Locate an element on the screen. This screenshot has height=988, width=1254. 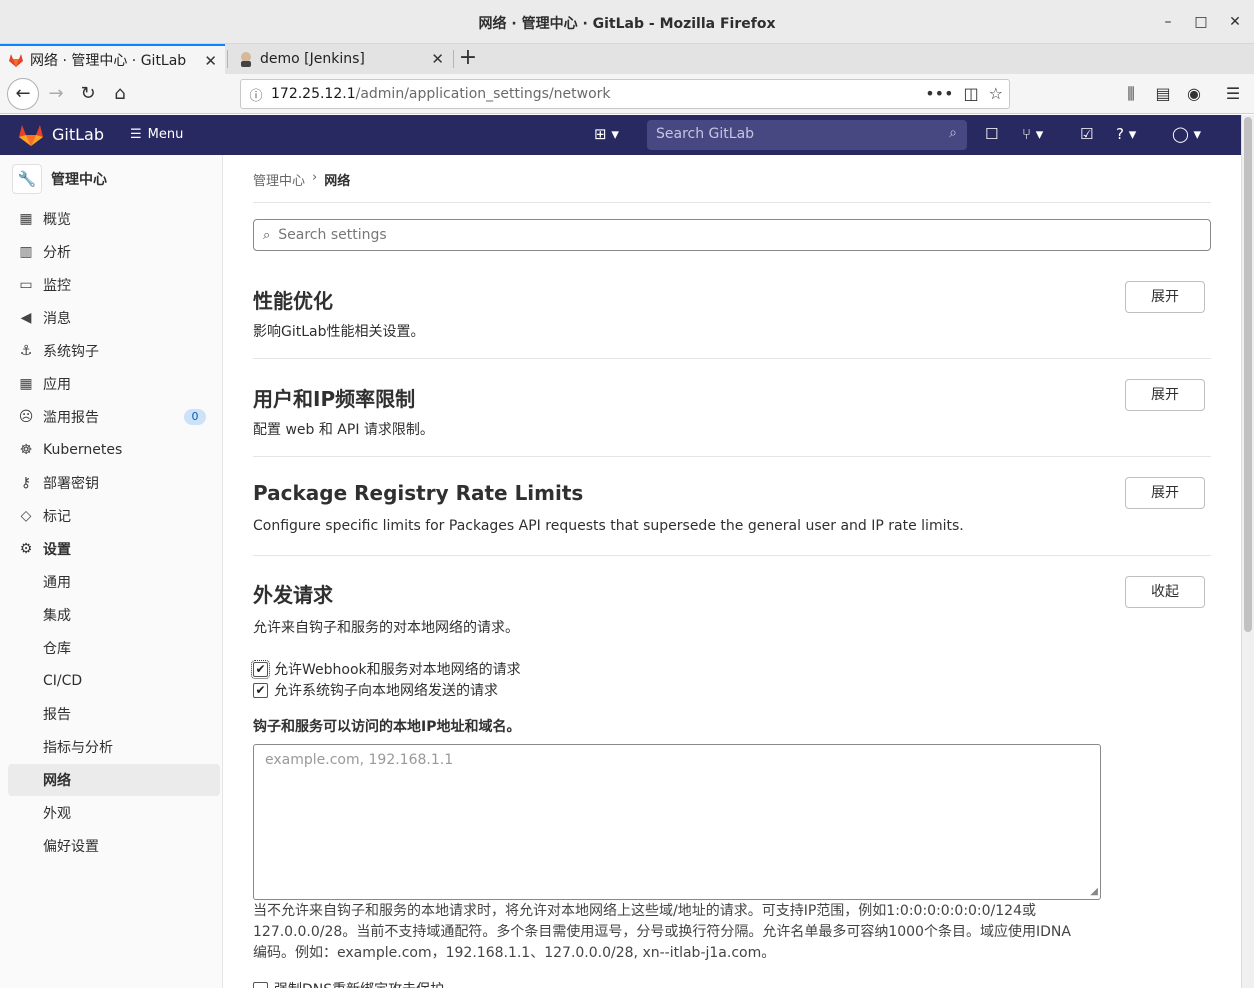
settings-search-placeholder: Search settings is located at coordinates (332, 235).